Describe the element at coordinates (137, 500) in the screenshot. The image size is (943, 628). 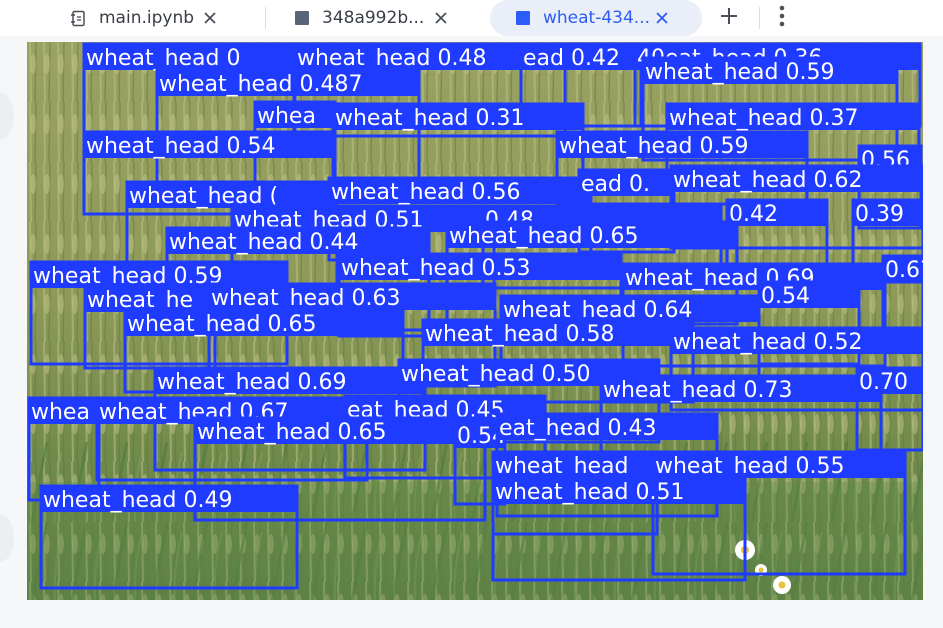
I see `detection-label: wheat_head 0.49` at that location.